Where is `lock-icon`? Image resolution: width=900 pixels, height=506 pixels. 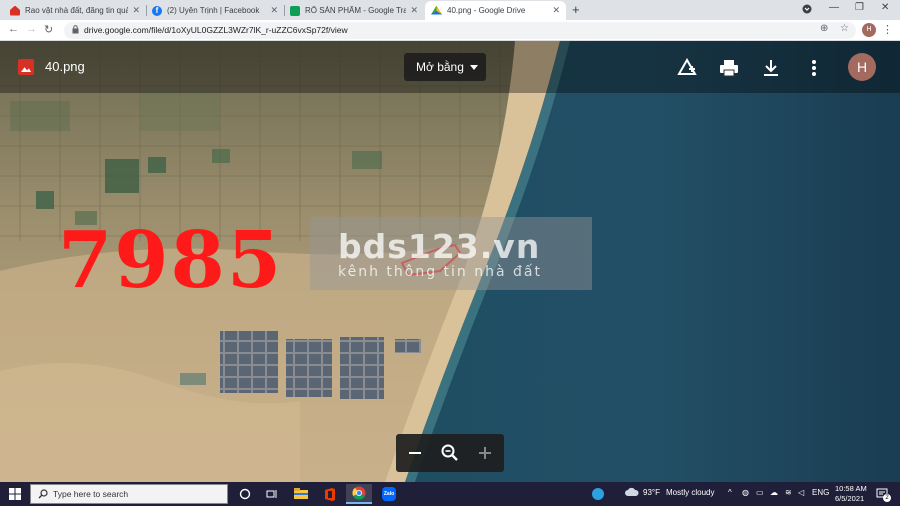
lock-icon is located at coordinates (75, 29).